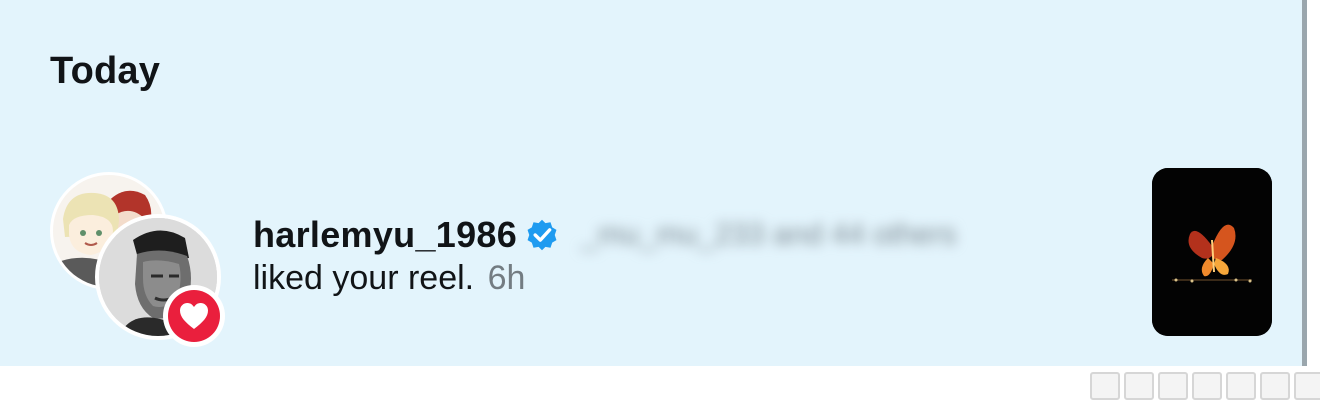 Image resolution: width=1320 pixels, height=411 pixels. I want to click on other-likers-text: _mu_mu_233 and 44 others, so click(768, 235).